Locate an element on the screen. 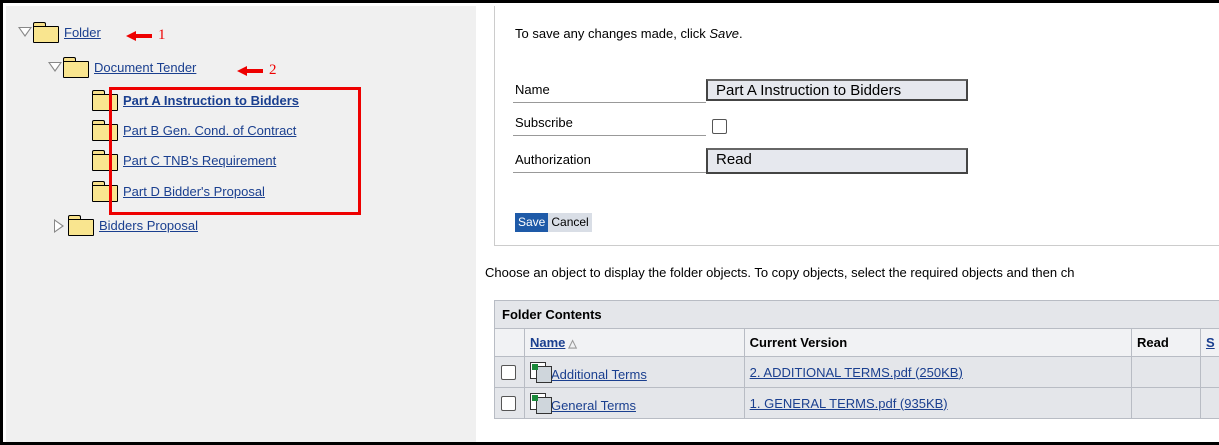 The height and width of the screenshot is (445, 1219). tree-node-label: Folder is located at coordinates (82, 32).